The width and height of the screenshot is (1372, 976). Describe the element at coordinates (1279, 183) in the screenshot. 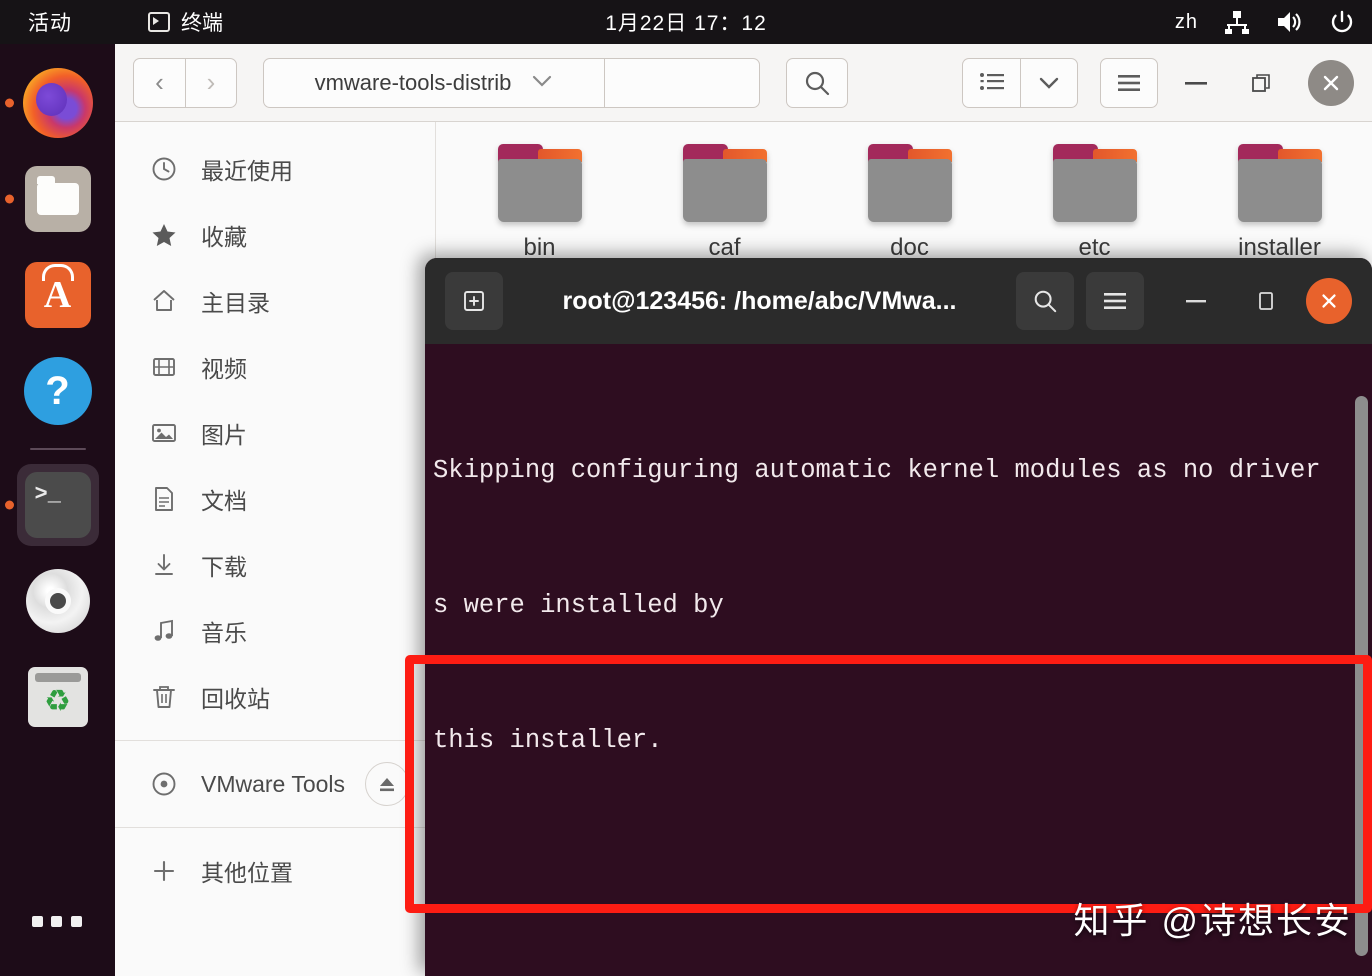

I see `folder-icon` at that location.